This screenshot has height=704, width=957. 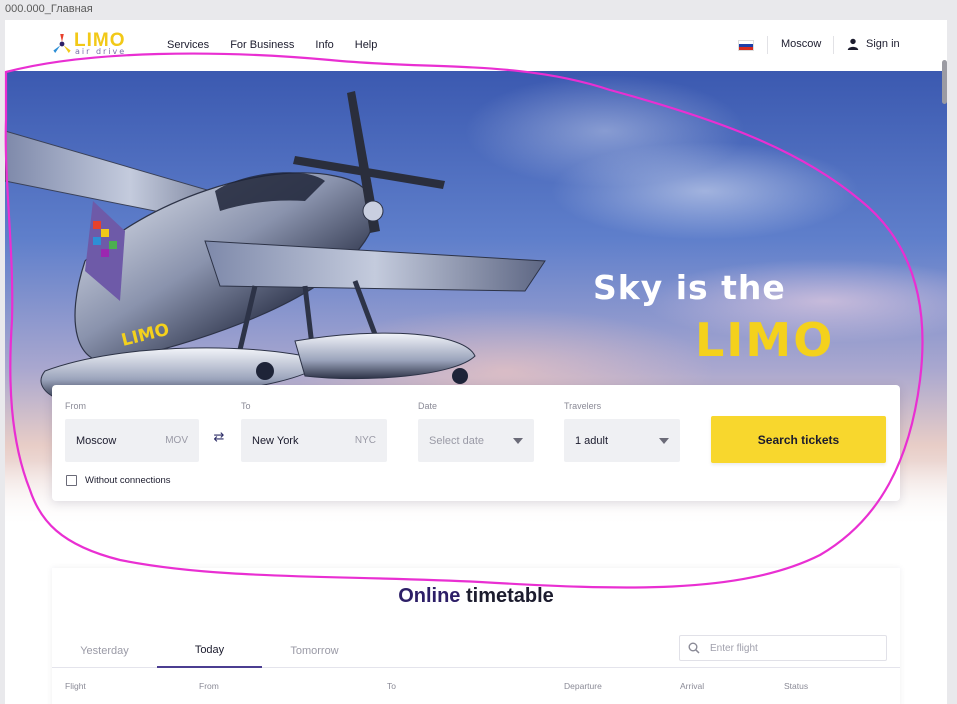 What do you see at coordinates (314, 650) in the screenshot?
I see `tab-tomorrow: Tomorrow` at bounding box center [314, 650].